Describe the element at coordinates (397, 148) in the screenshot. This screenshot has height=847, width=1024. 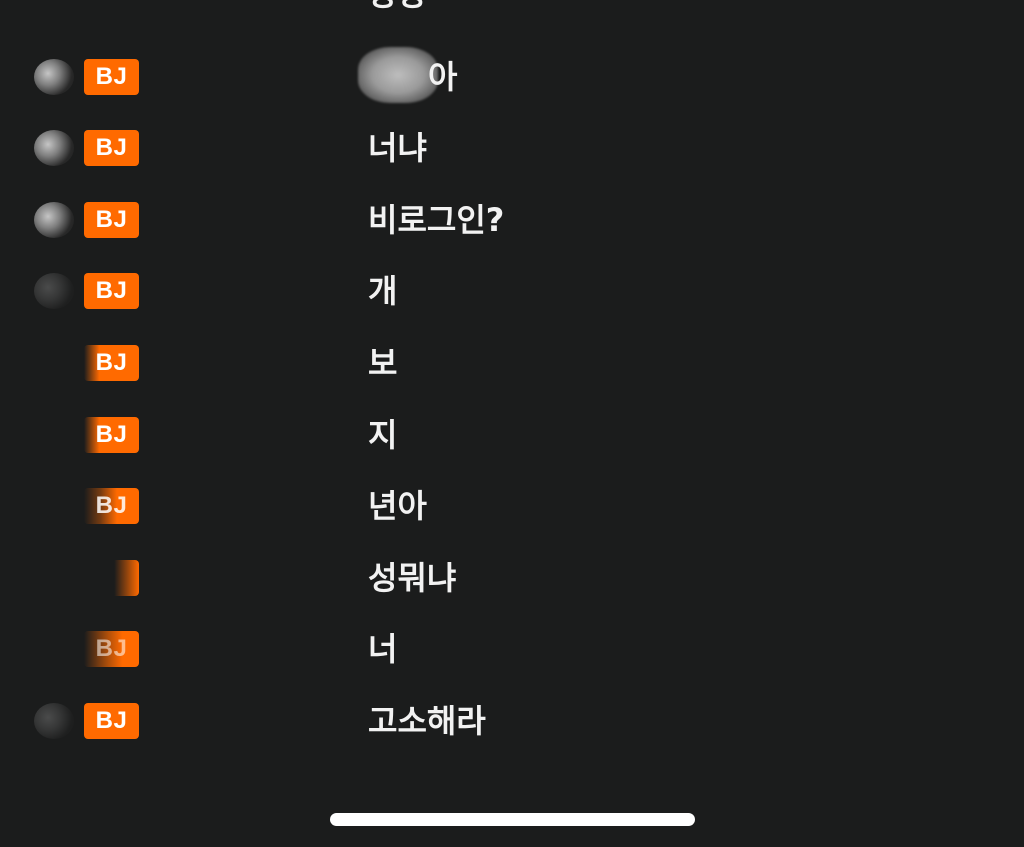
I see `chat-message: 너냐` at that location.